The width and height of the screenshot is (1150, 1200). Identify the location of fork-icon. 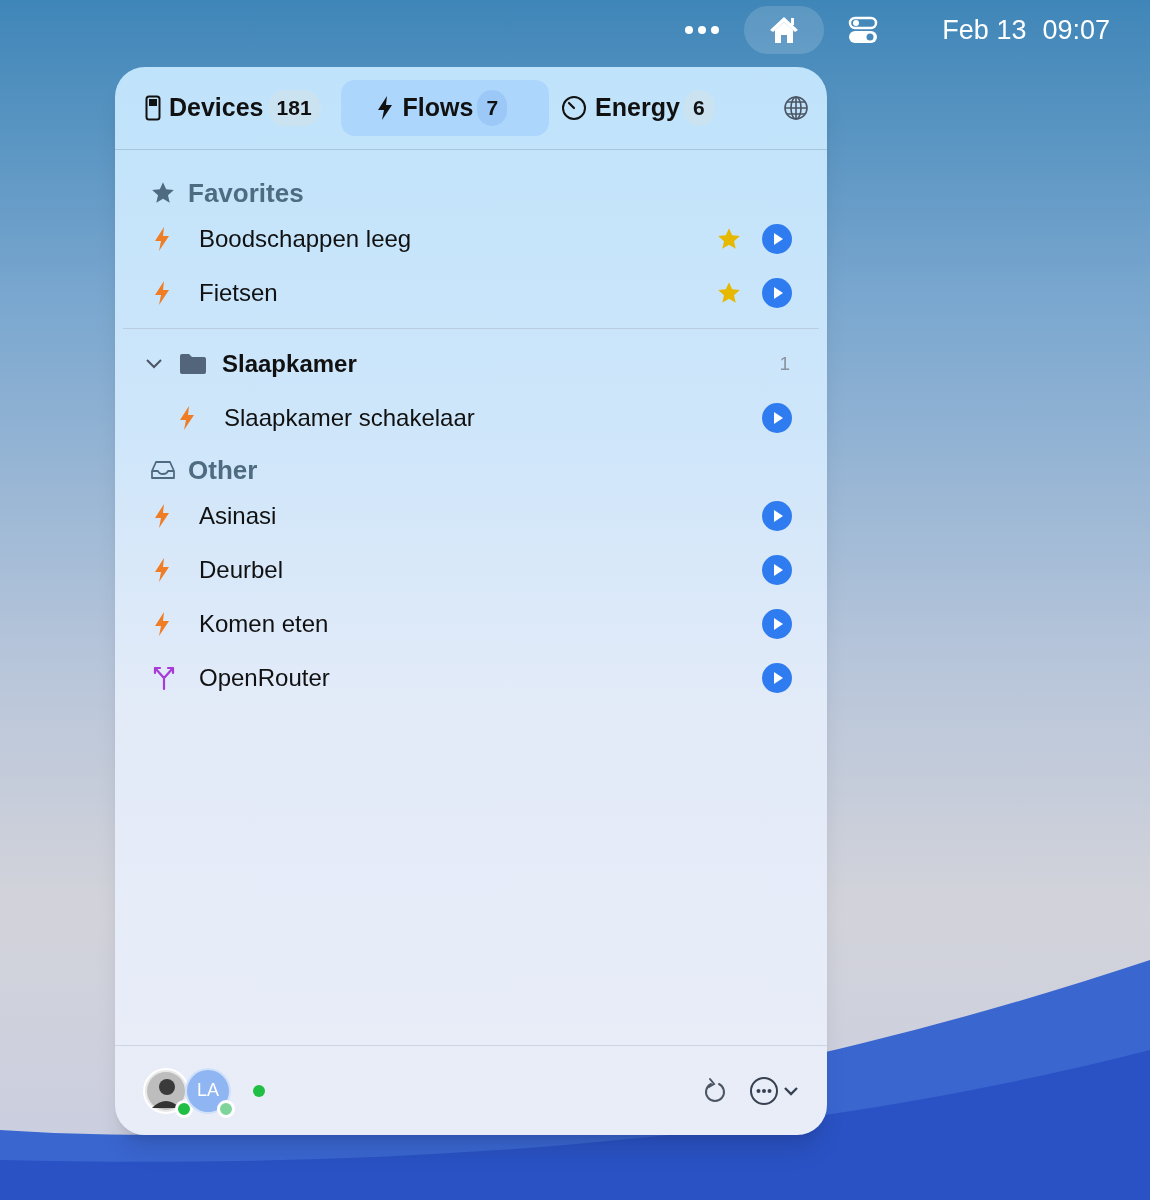
(164, 678).